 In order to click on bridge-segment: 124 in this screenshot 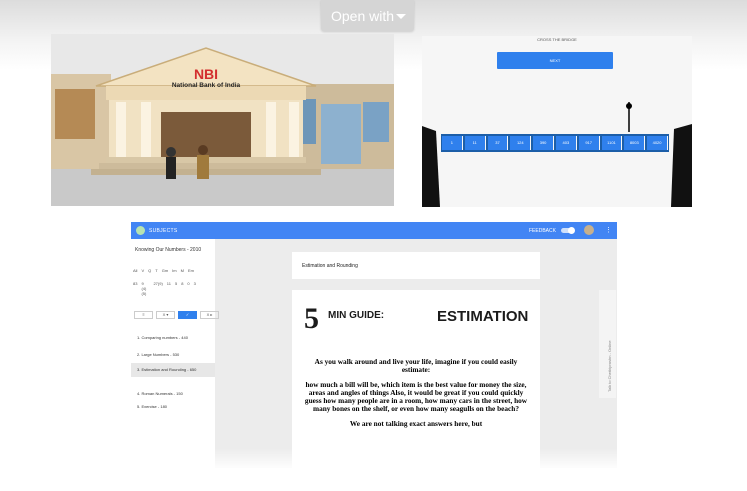, I will do `click(521, 143)`.